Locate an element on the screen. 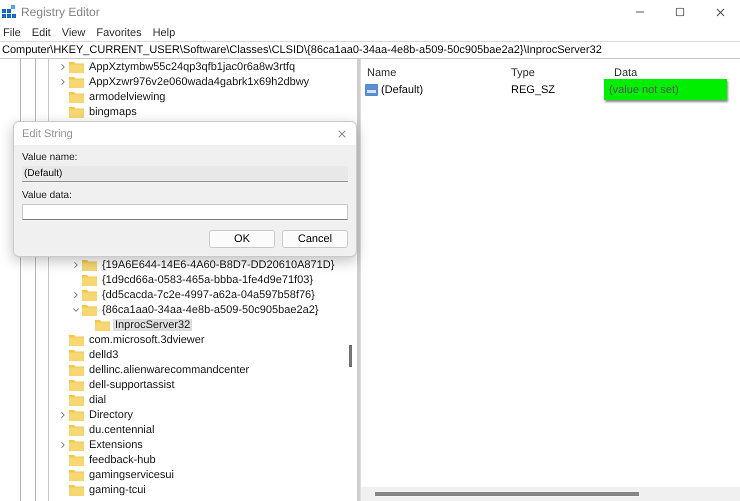 The height and width of the screenshot is (501, 740). value-data: (value not set) is located at coordinates (665, 89).